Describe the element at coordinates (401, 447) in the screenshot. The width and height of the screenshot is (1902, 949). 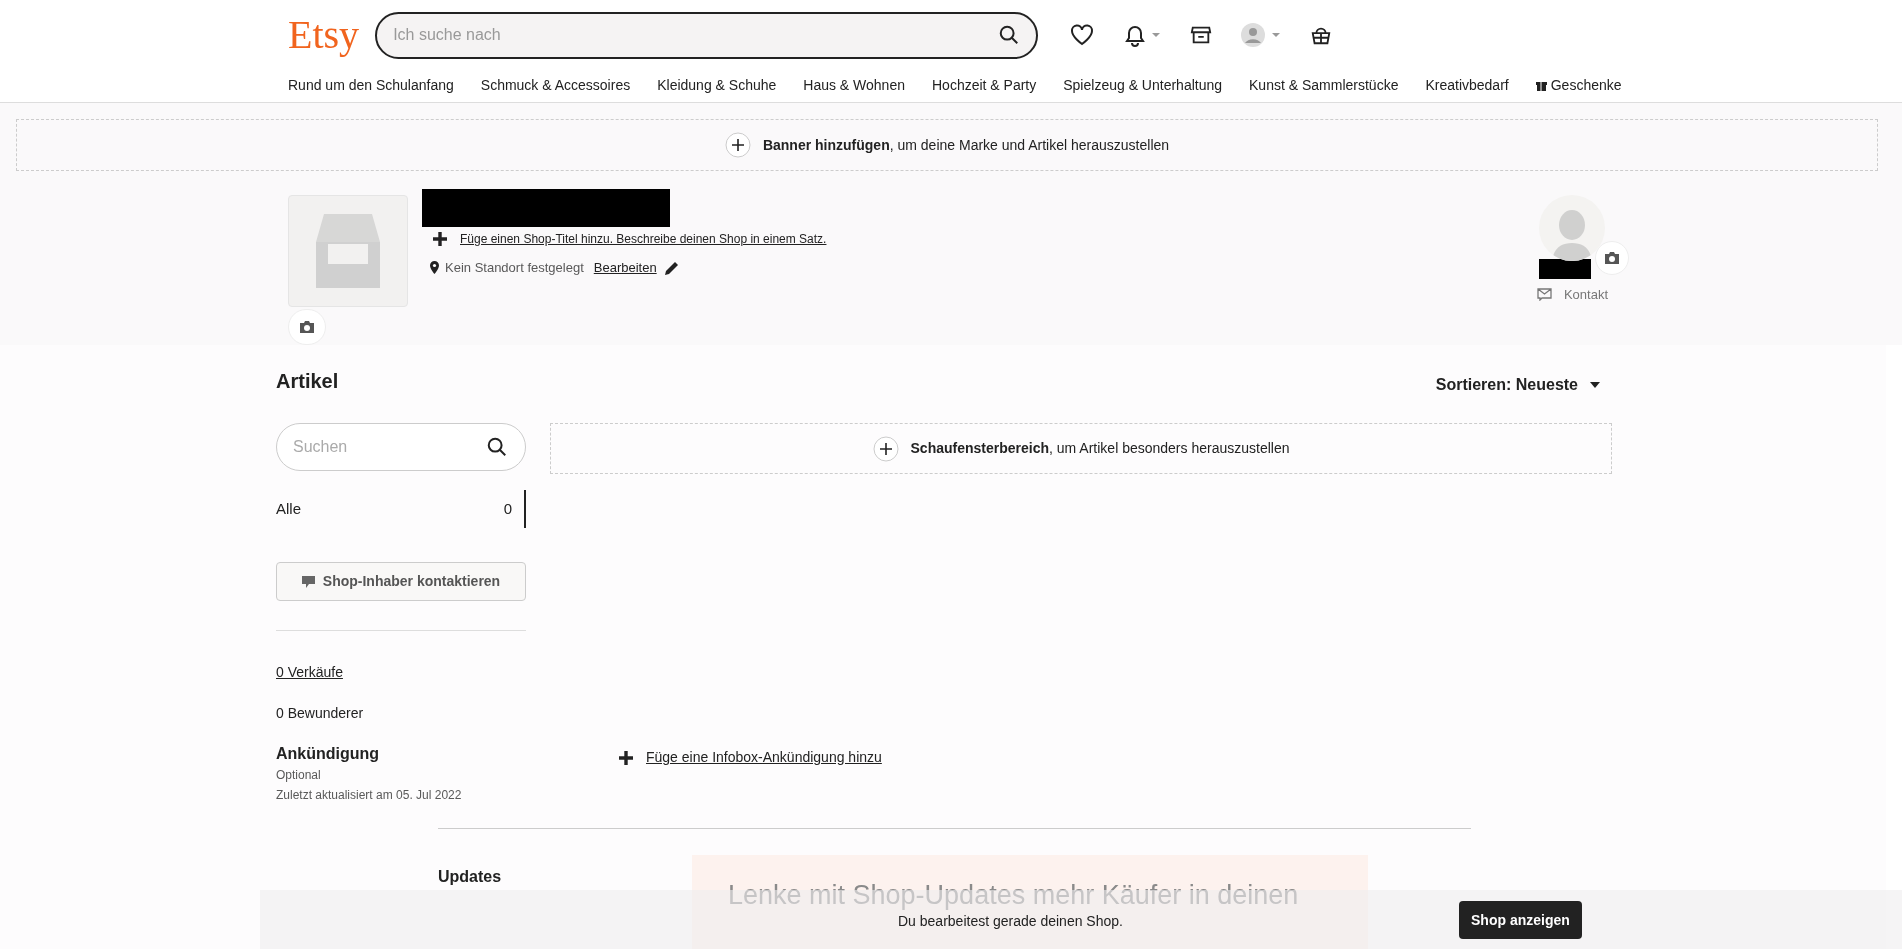
I see `item-search-field: Suchen` at that location.